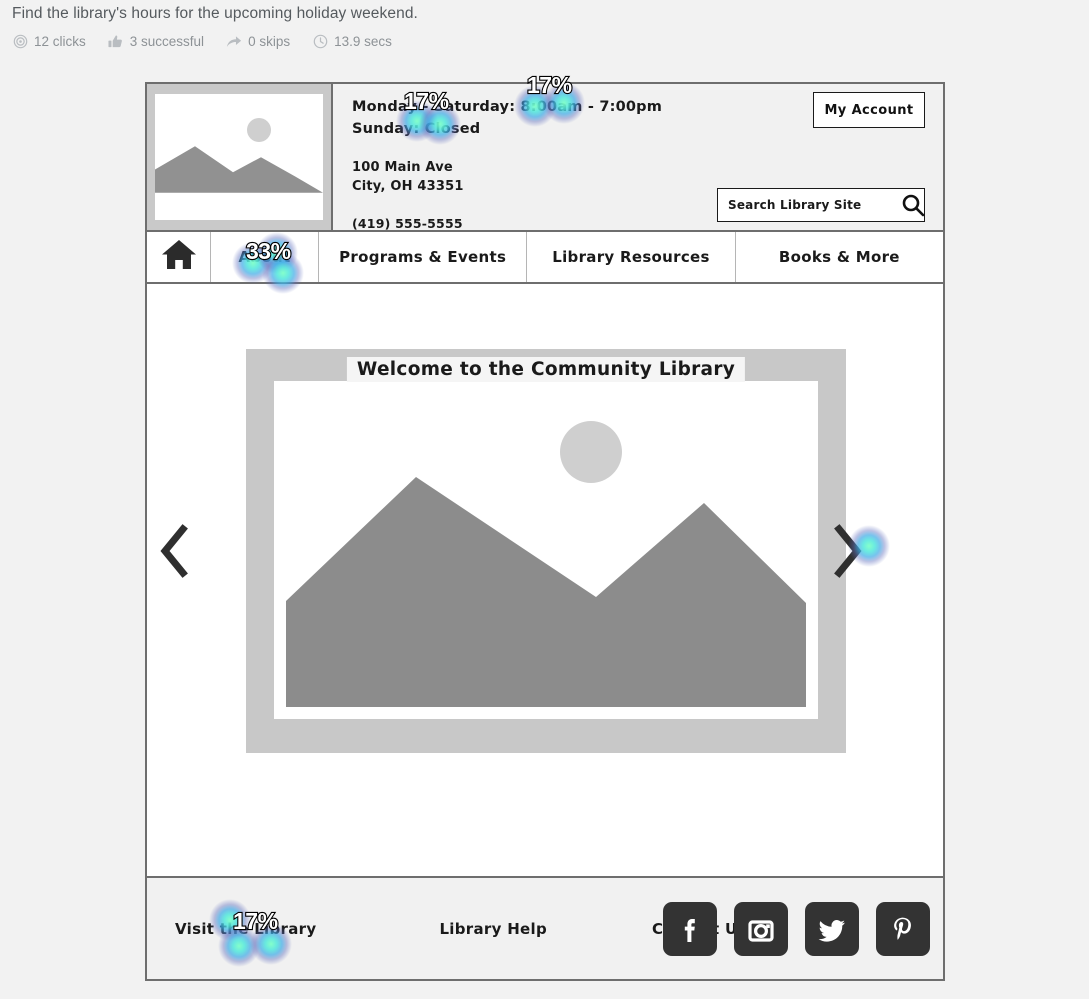 The image size is (1089, 999). Describe the element at coordinates (116, 41) in the screenshot. I see `thumbs-up-icon` at that location.